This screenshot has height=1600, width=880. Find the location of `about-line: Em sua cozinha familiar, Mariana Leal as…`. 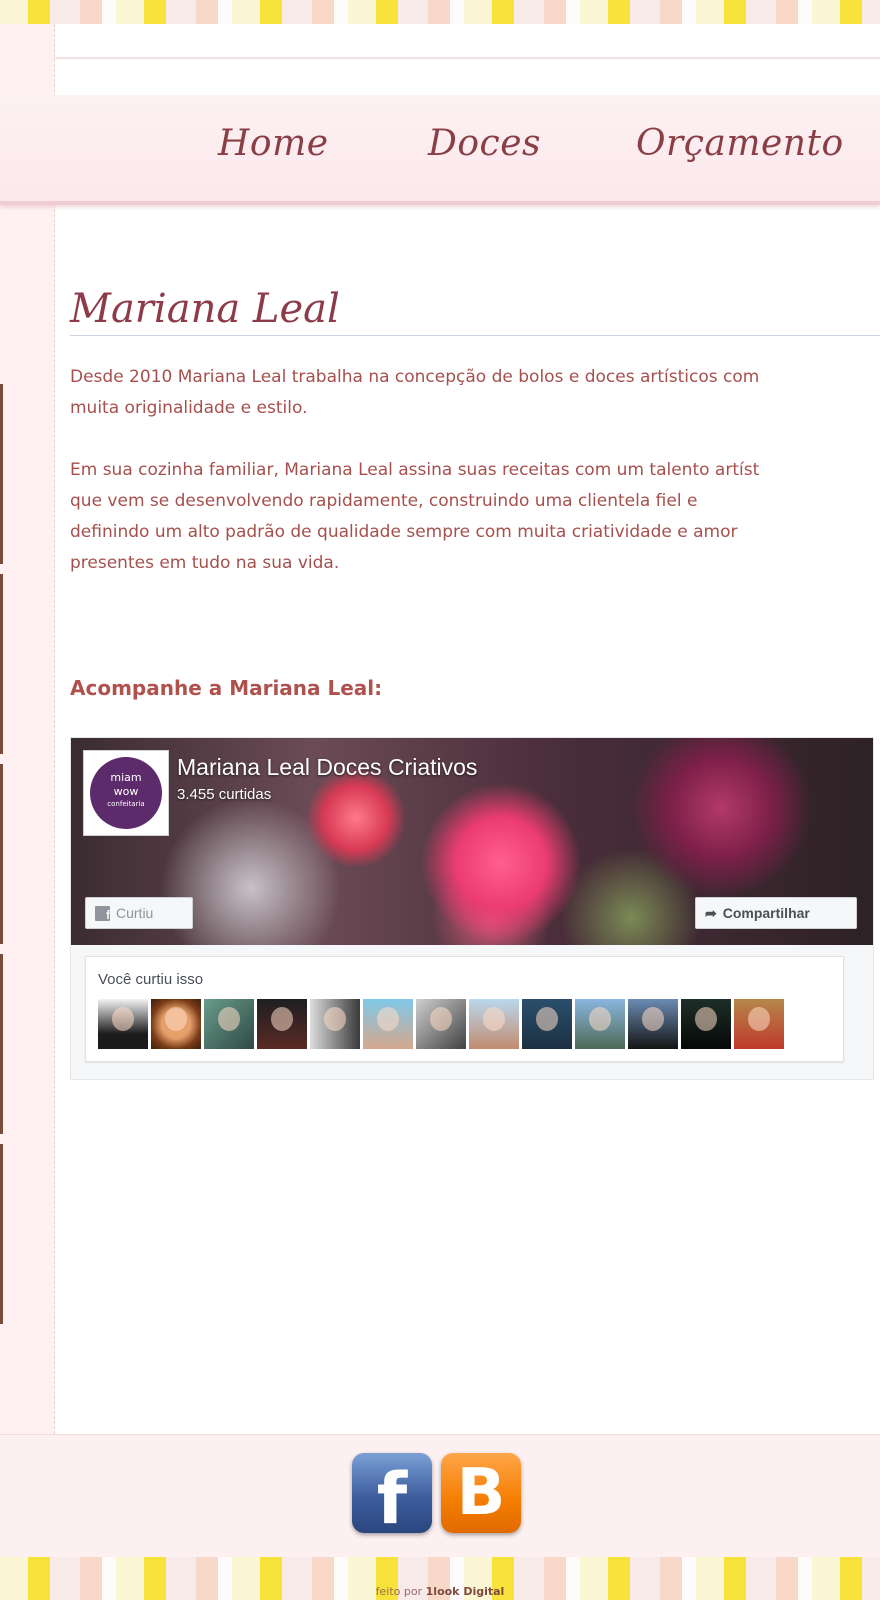

about-line: Em sua cozinha familiar, Mariana Leal as… is located at coordinates (415, 470).